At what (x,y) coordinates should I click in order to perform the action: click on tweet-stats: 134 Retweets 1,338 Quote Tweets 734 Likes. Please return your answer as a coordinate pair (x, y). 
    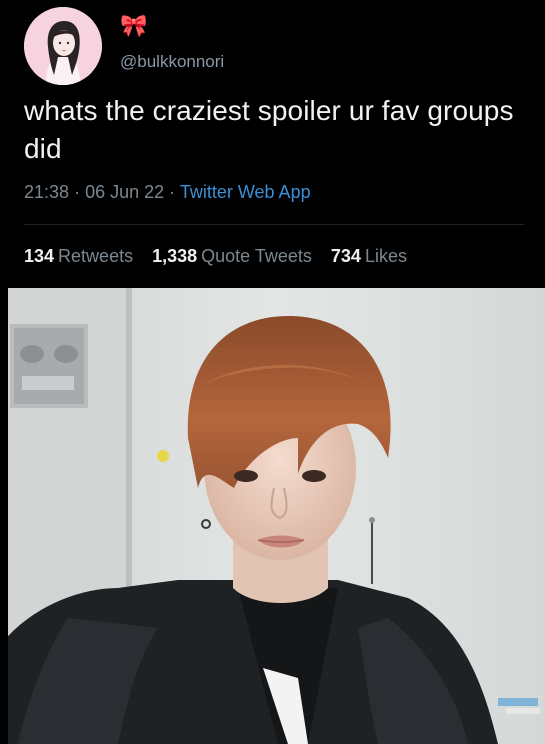
    Looking at the image, I should click on (222, 256).